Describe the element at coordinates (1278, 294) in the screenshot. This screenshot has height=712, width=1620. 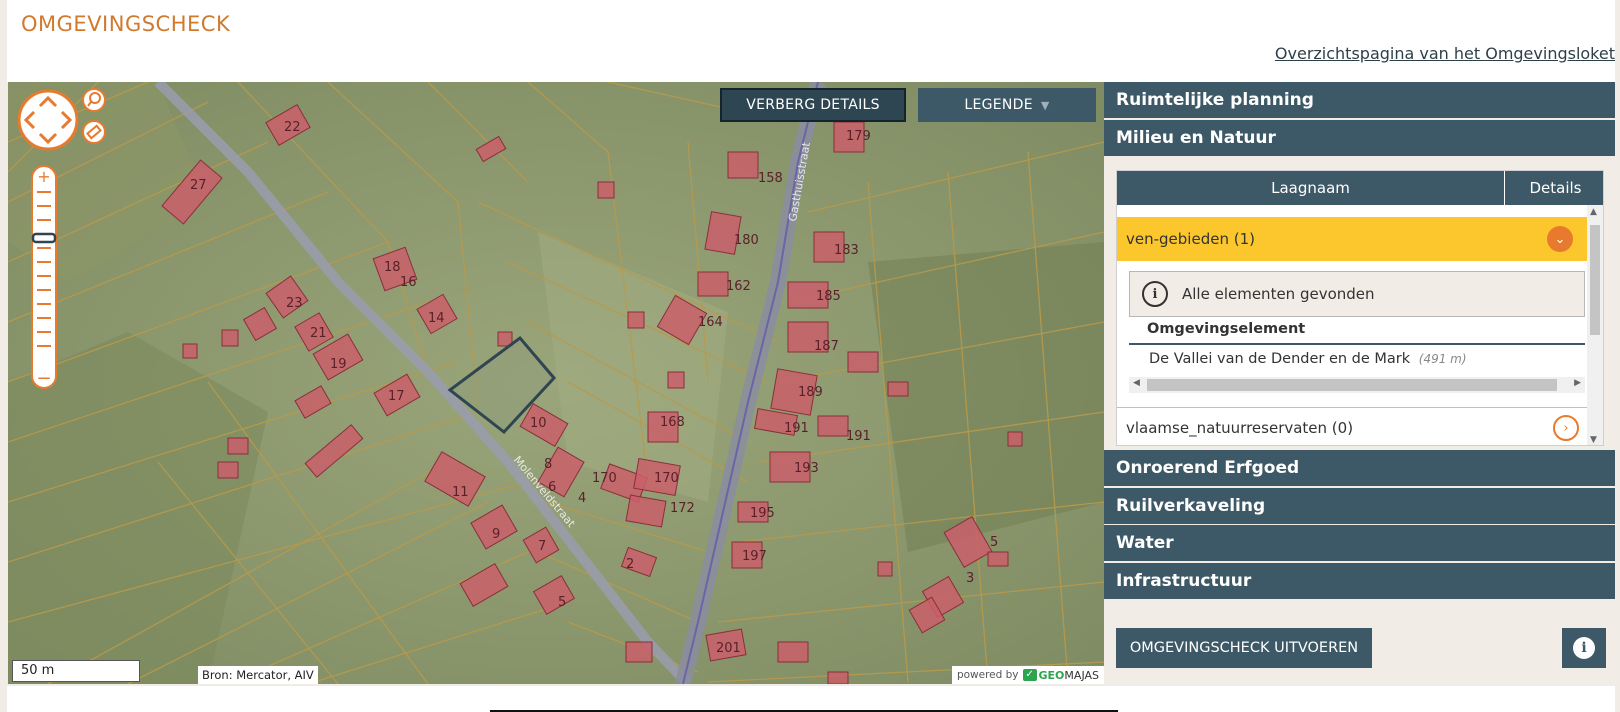
I see `info-text: Alle elementen gevonden` at that location.